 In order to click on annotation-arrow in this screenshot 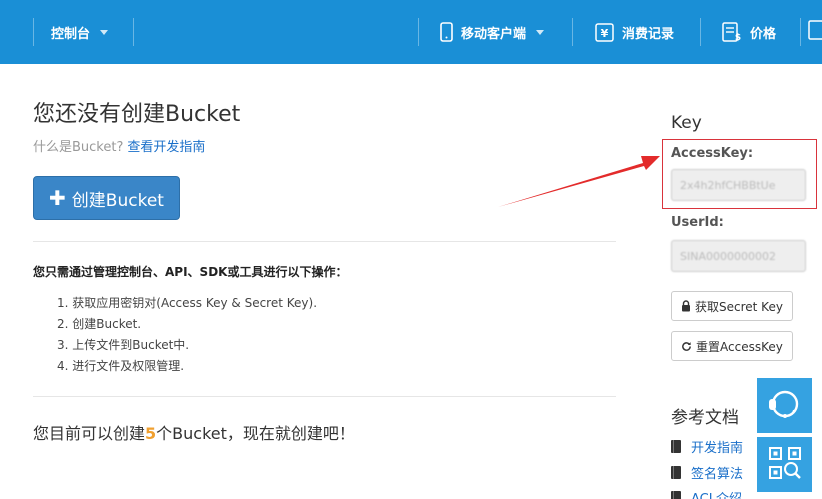, I will do `click(579, 181)`.